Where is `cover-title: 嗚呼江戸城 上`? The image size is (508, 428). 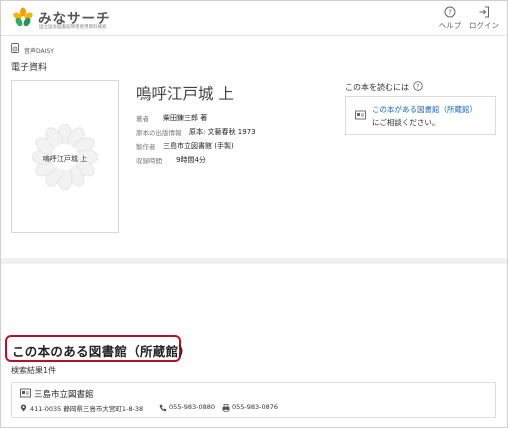 cover-title: 嗚呼江戸城 上 is located at coordinates (65, 159).